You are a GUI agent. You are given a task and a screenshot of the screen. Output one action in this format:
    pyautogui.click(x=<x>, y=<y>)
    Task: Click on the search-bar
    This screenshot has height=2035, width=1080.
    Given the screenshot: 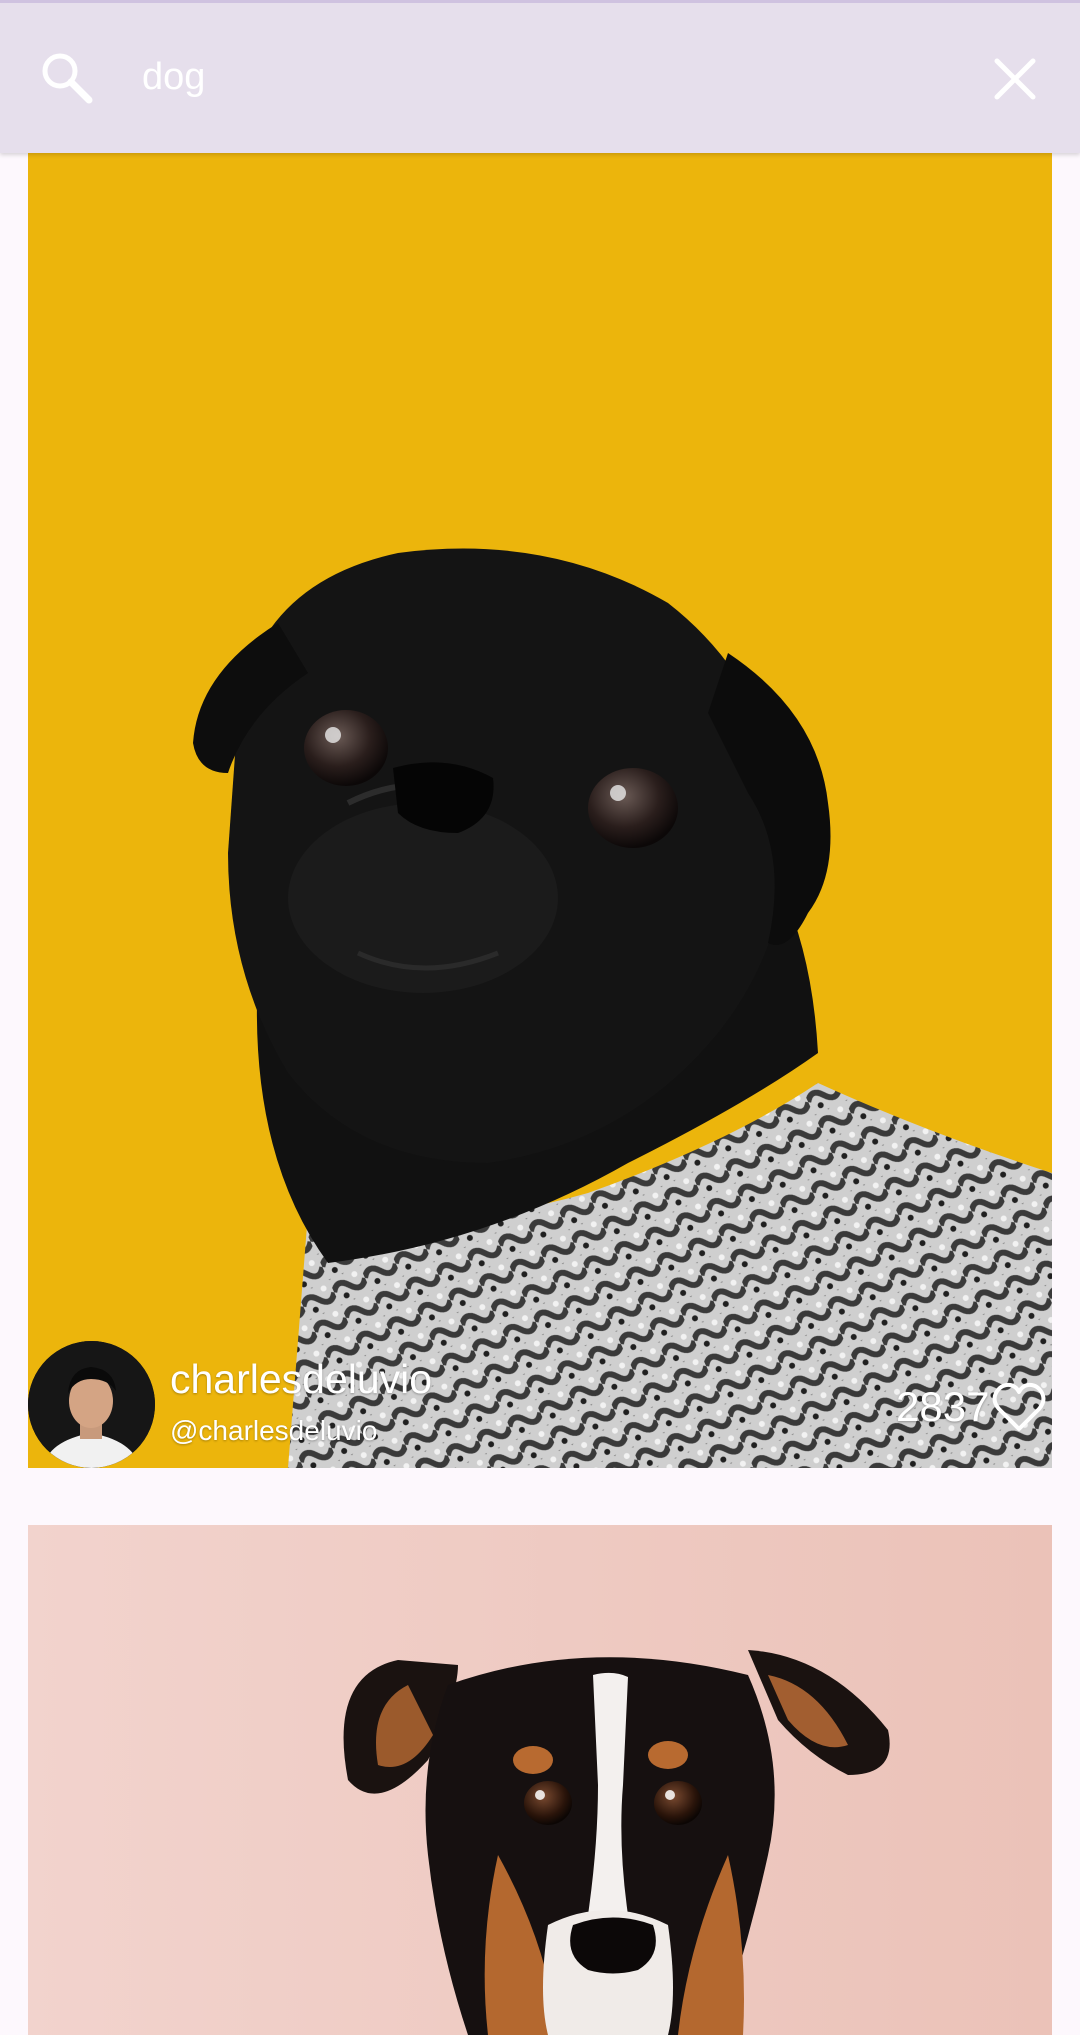 What is the action you would take?
    pyautogui.click(x=540, y=76)
    